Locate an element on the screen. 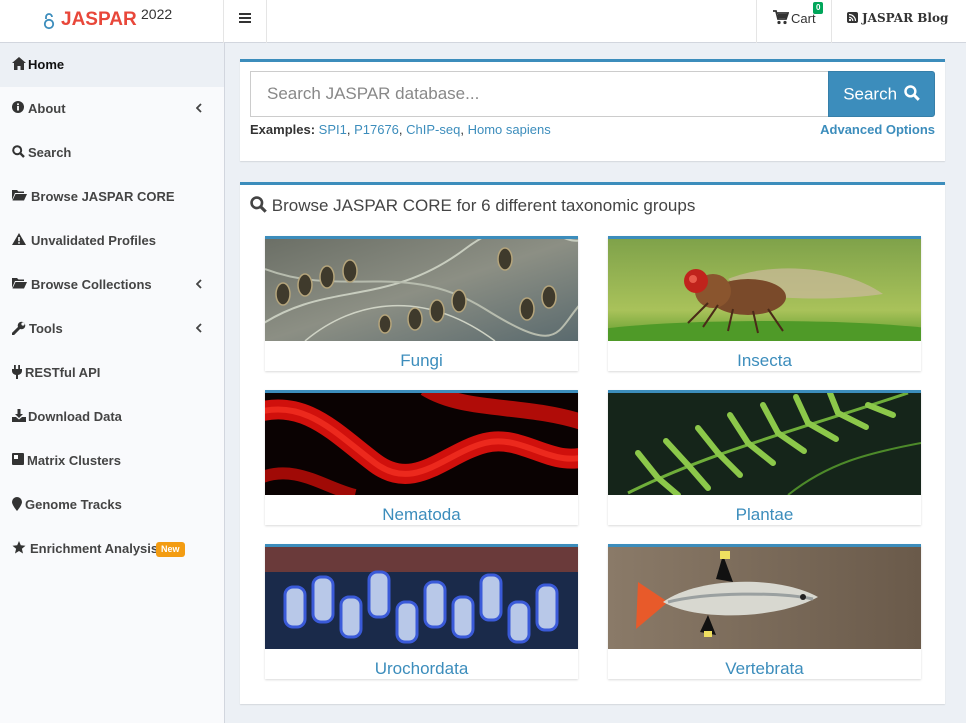 The width and height of the screenshot is (966, 723). sidebar-item-unvalidated: Unvalidated Profiles is located at coordinates (112, 241).